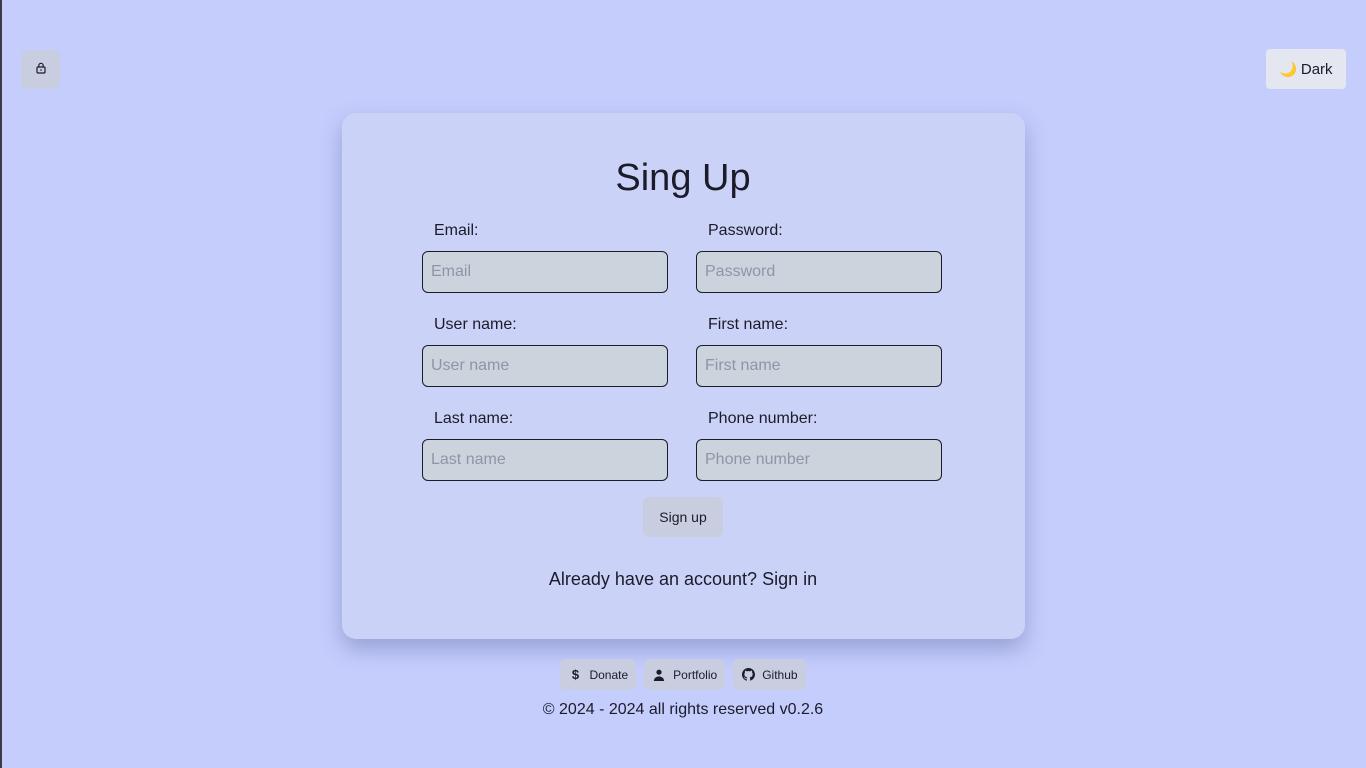 The image size is (1366, 768). What do you see at coordinates (683, 178) in the screenshot?
I see `page-title: Sing Up` at bounding box center [683, 178].